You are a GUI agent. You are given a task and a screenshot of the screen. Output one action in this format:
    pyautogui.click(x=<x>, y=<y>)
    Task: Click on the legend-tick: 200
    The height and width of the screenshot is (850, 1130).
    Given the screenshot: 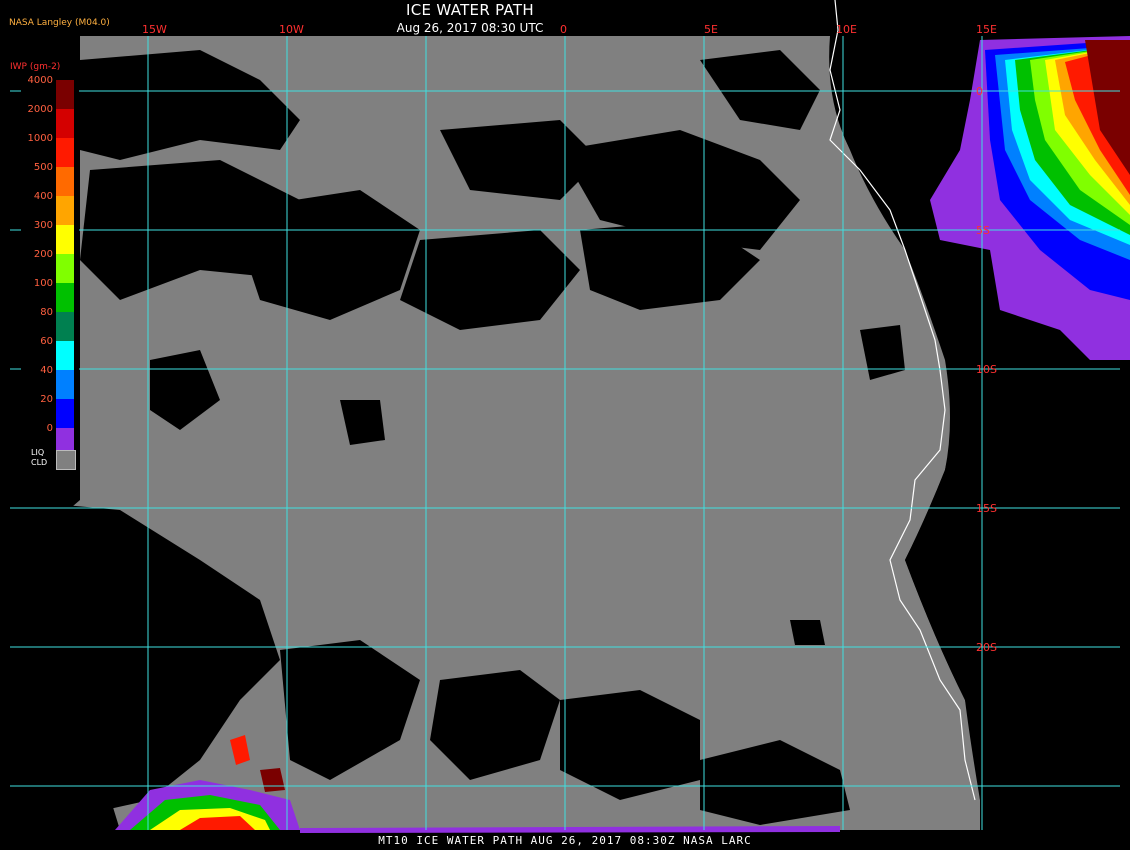 What is the action you would take?
    pyautogui.click(x=43, y=254)
    